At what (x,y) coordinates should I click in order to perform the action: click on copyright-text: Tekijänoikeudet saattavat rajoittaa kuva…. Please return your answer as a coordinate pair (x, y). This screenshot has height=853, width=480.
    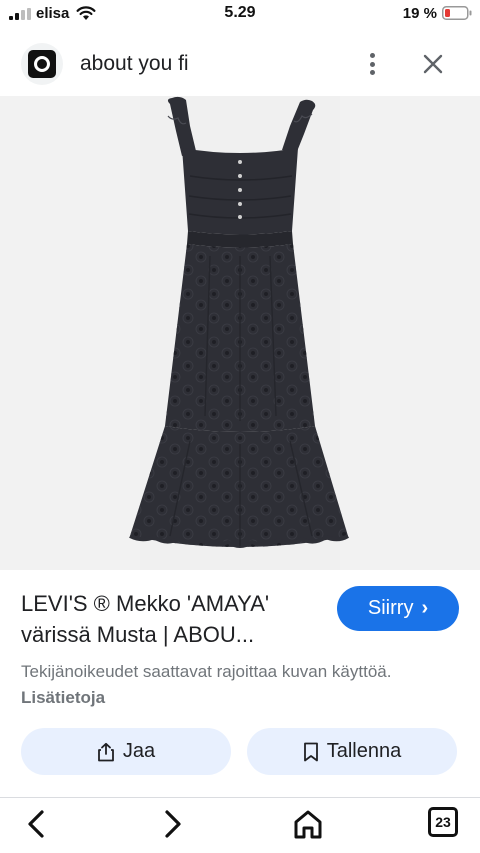
    Looking at the image, I should click on (206, 671).